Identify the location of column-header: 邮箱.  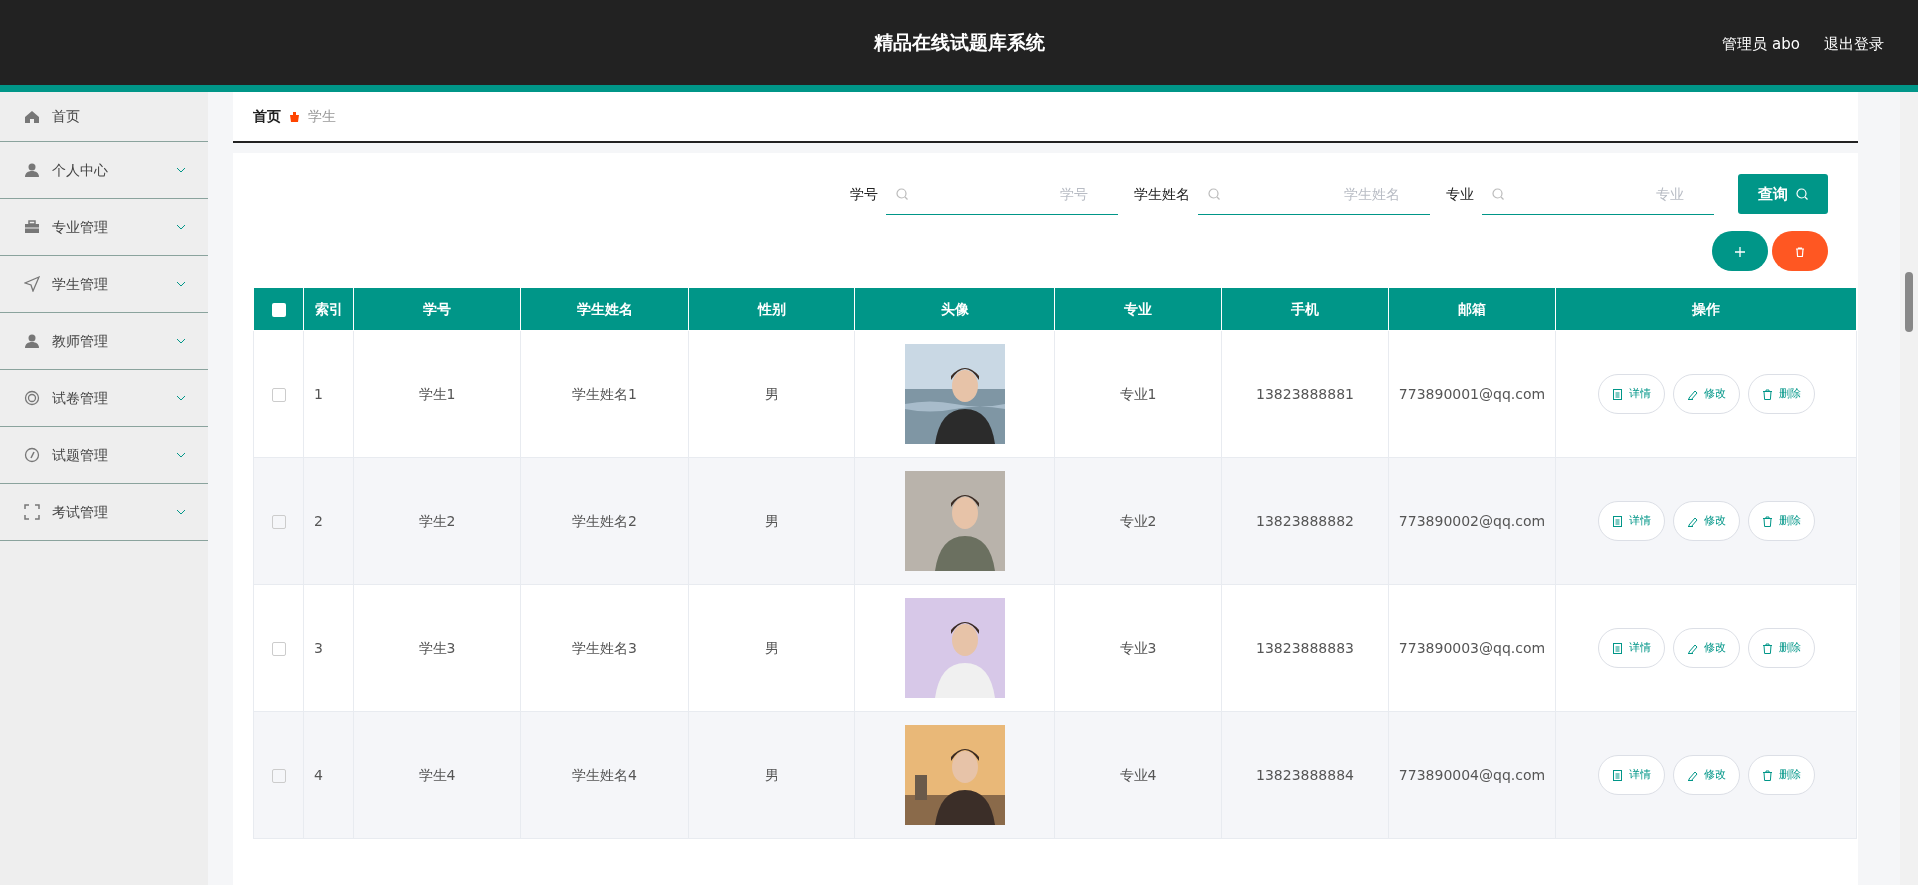
(1472, 309).